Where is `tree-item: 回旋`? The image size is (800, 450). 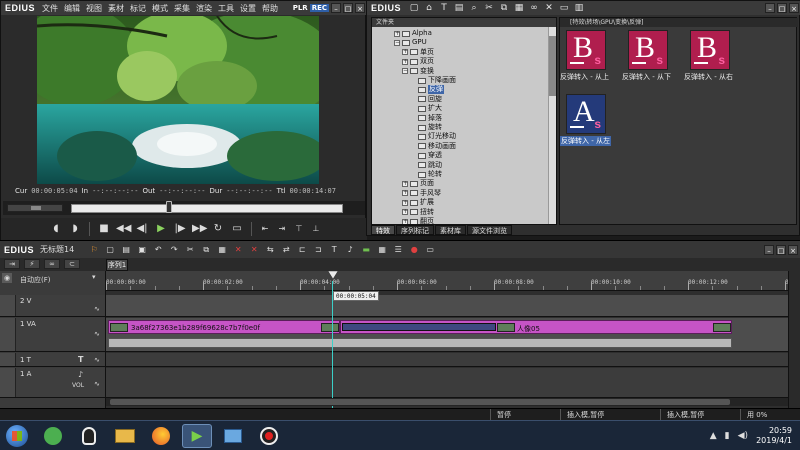 tree-item: 回旋 is located at coordinates (426, 99).